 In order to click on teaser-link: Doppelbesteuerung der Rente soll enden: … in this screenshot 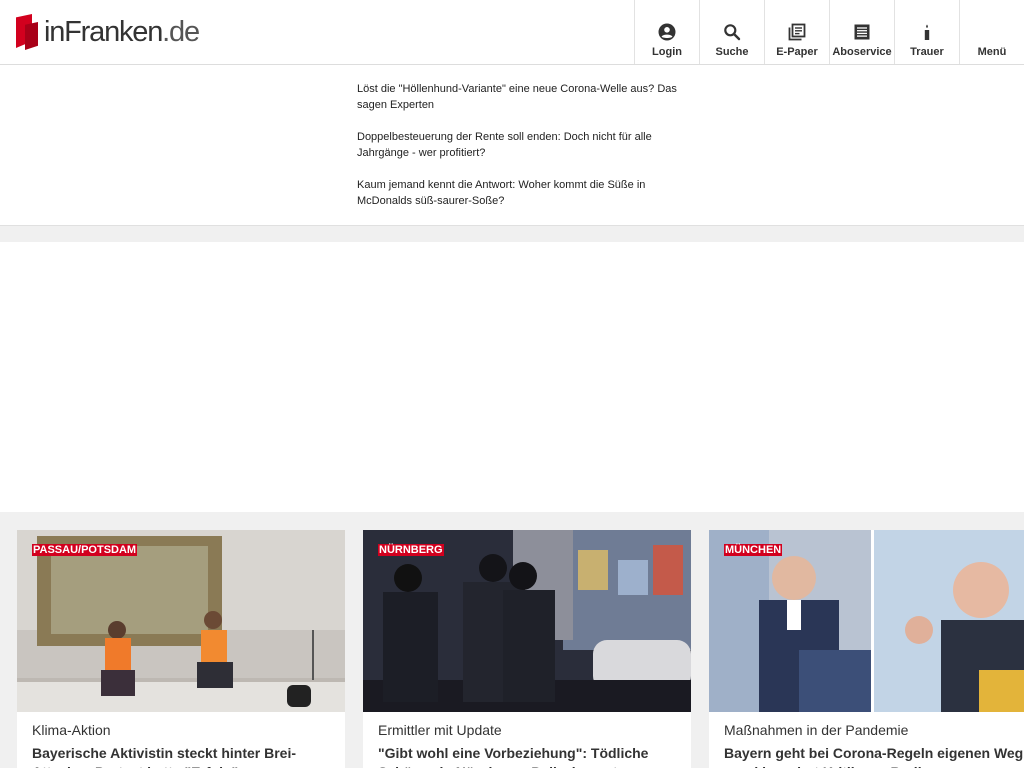, I will do `click(517, 145)`.